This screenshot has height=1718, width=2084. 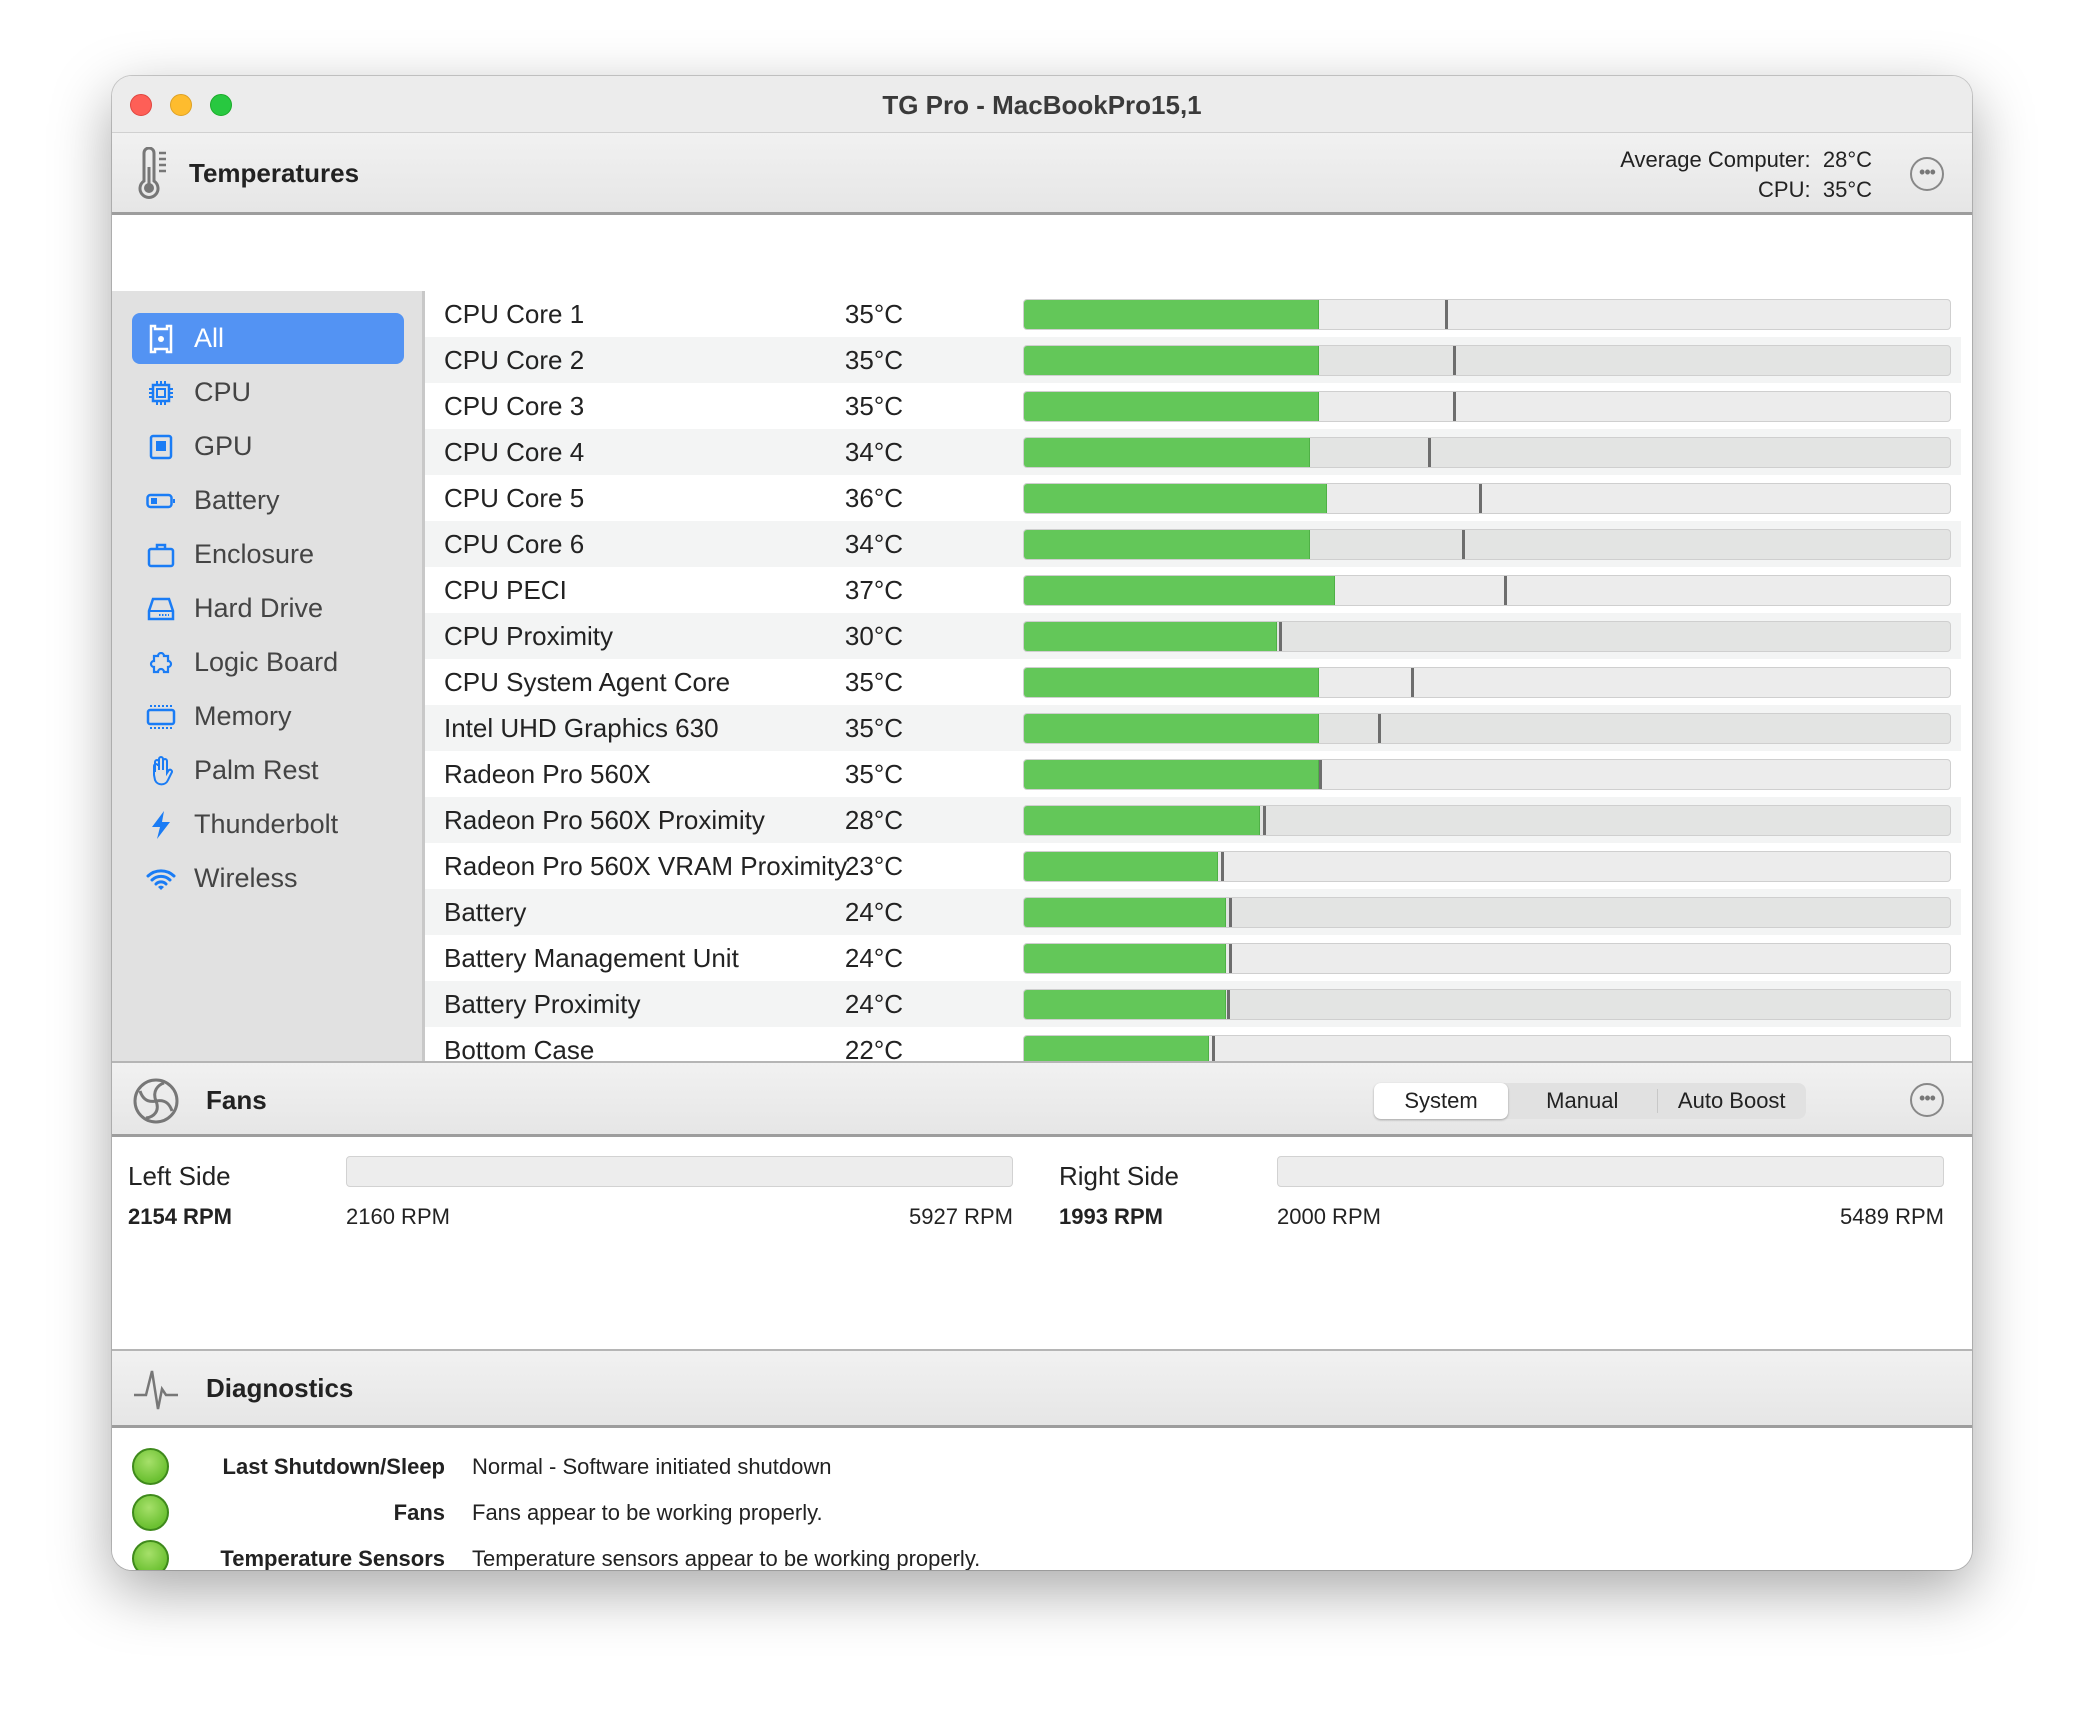 What do you see at coordinates (268, 392) in the screenshot?
I see `sidebar-item-cpu: CPU` at bounding box center [268, 392].